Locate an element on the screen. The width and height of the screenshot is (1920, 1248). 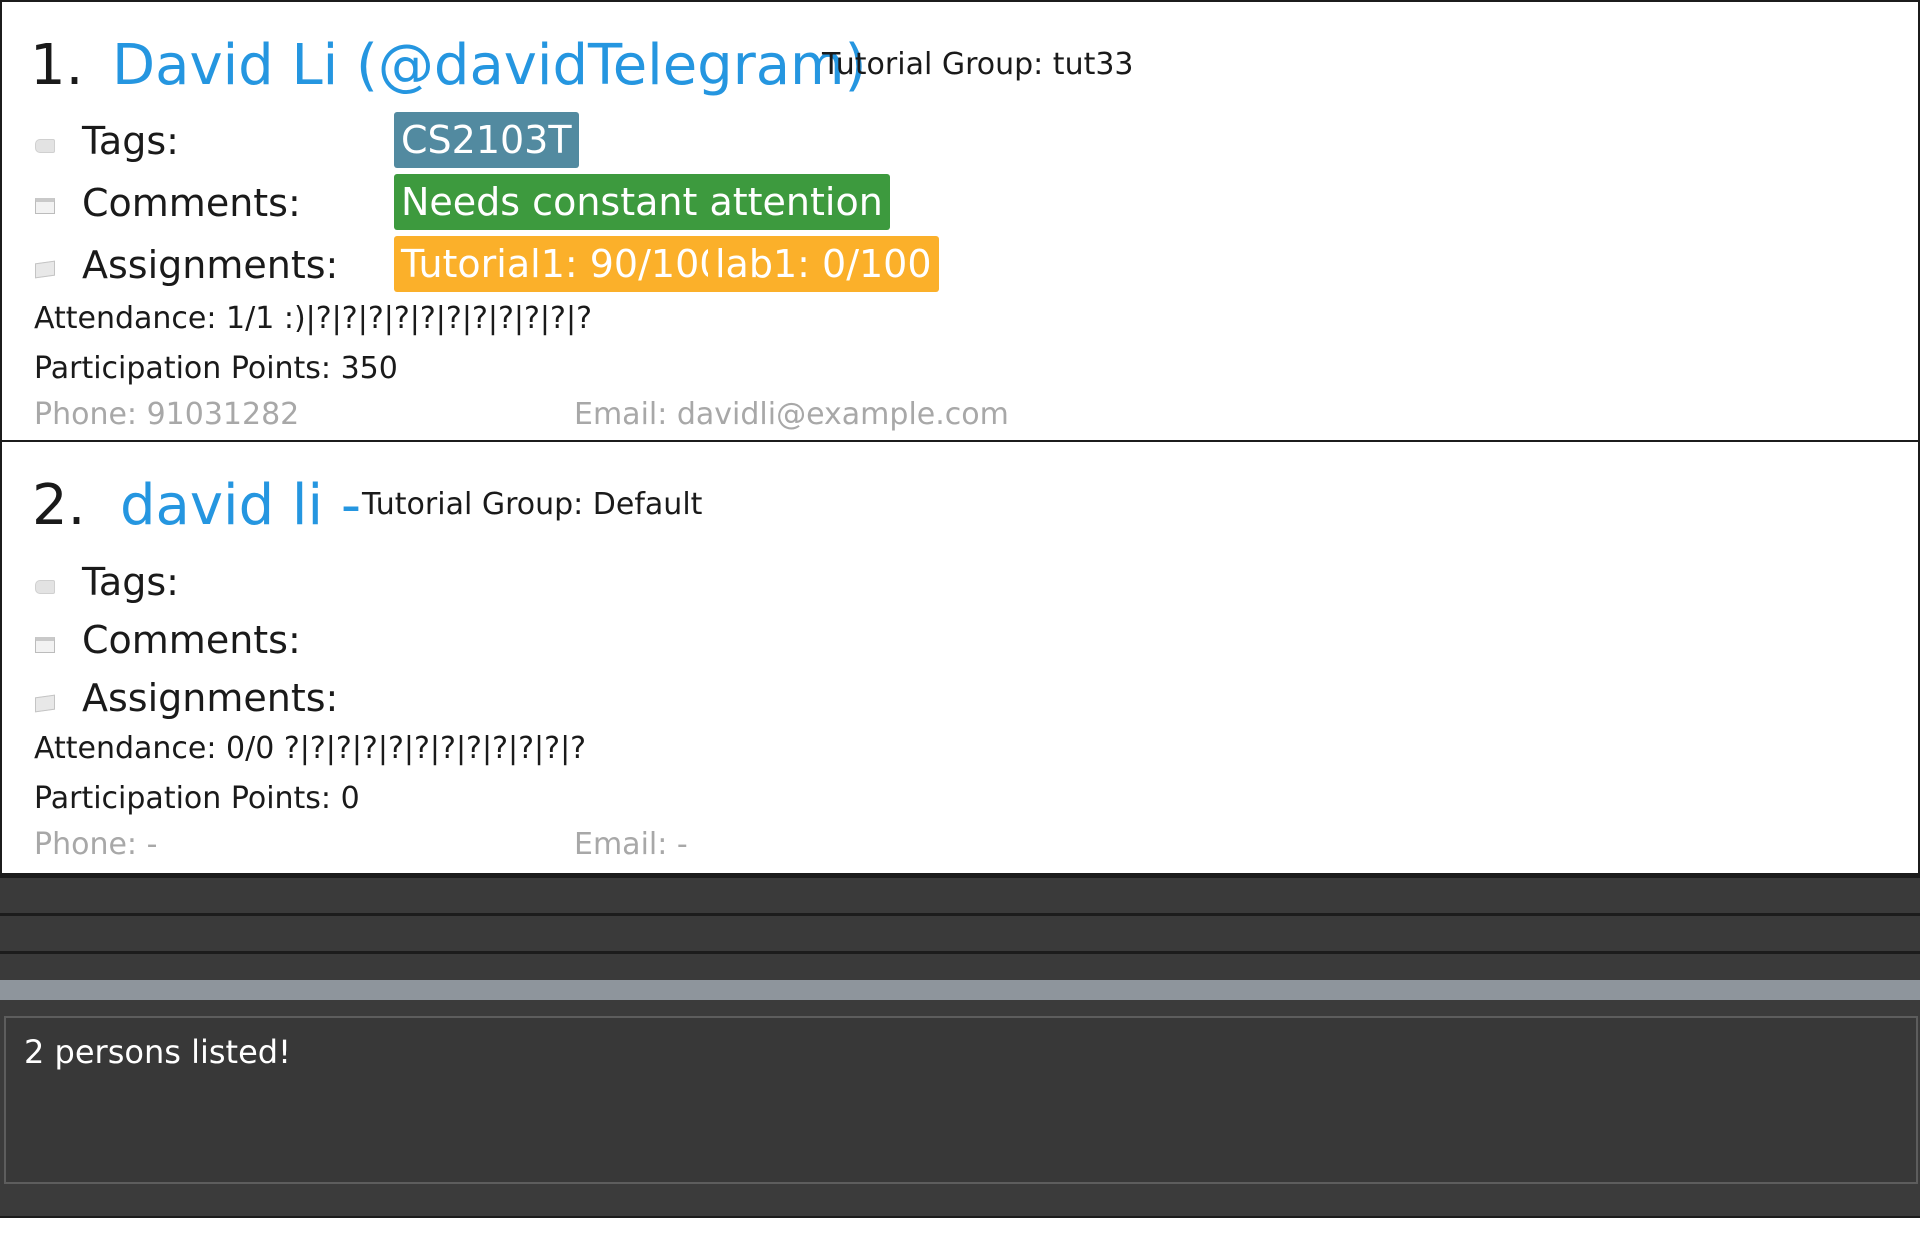
phone: Phone: 91031282 is located at coordinates (167, 414).